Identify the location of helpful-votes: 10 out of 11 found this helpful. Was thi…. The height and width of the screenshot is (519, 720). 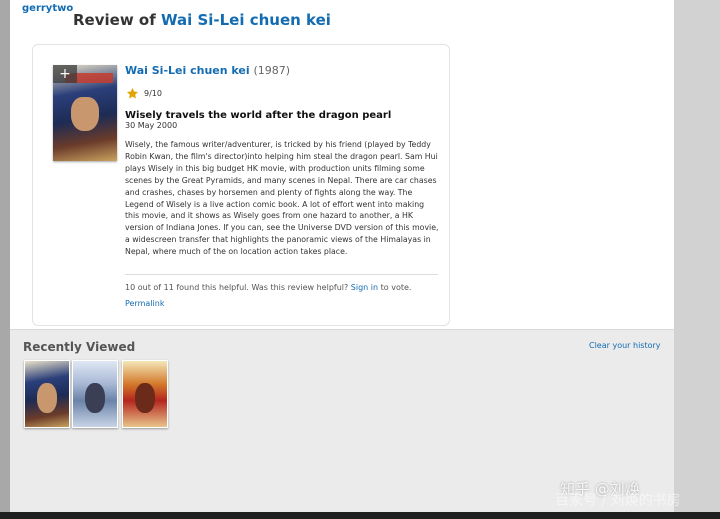
(268, 287).